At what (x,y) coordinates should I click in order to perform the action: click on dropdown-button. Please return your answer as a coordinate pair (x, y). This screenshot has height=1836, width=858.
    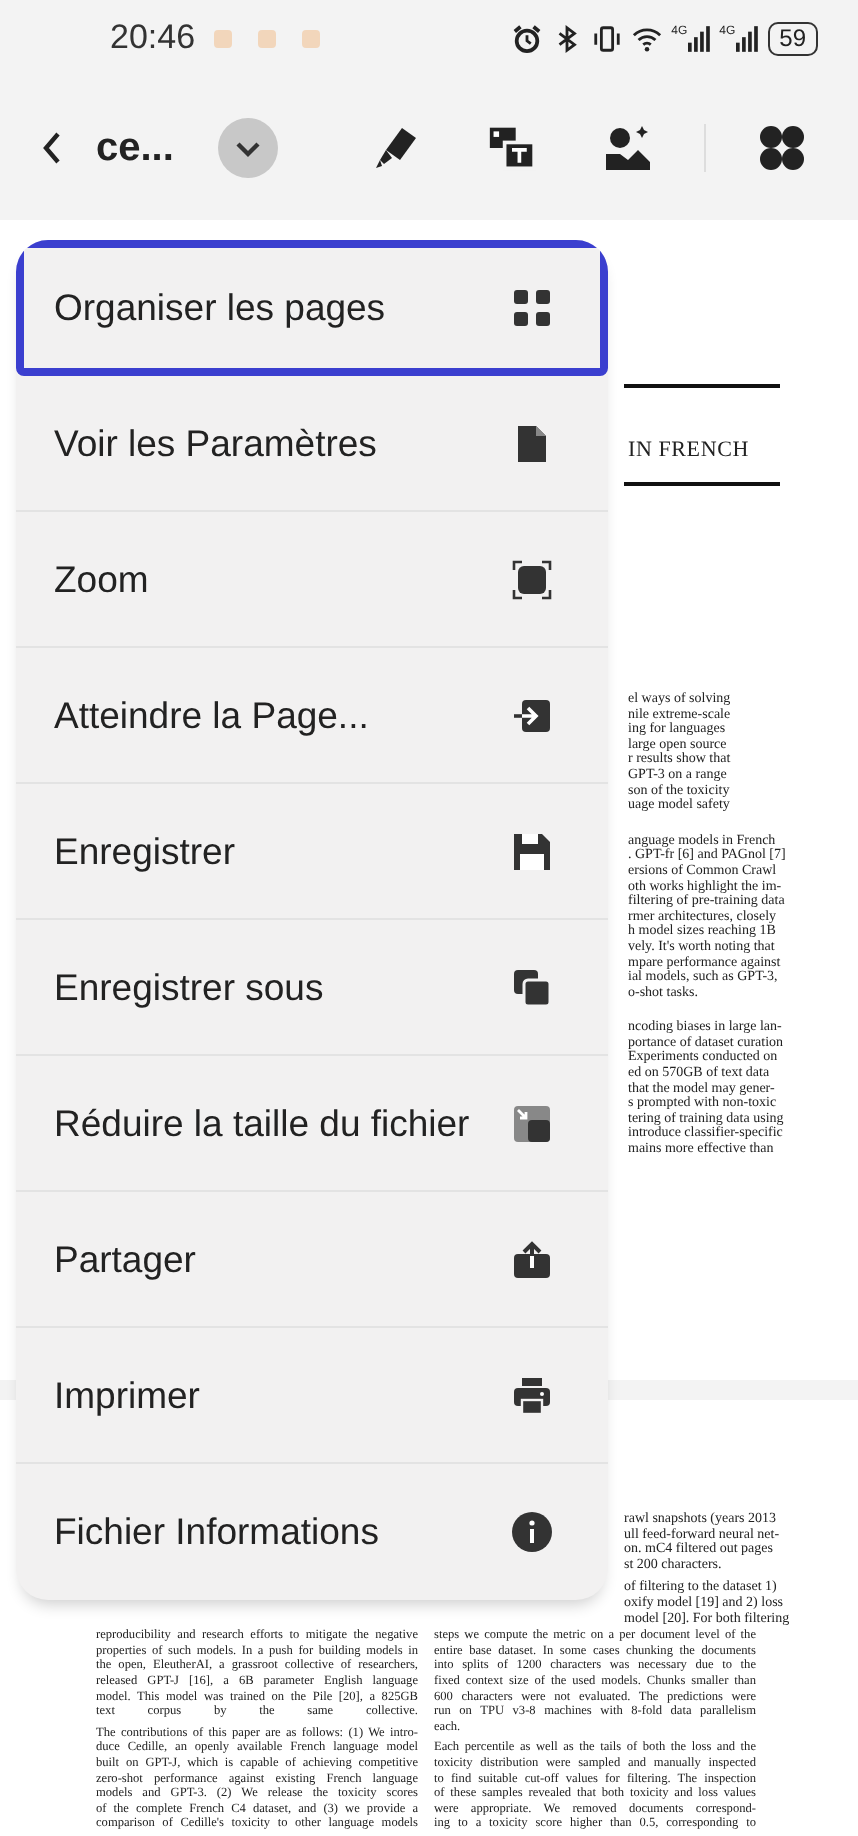
    Looking at the image, I should click on (247, 148).